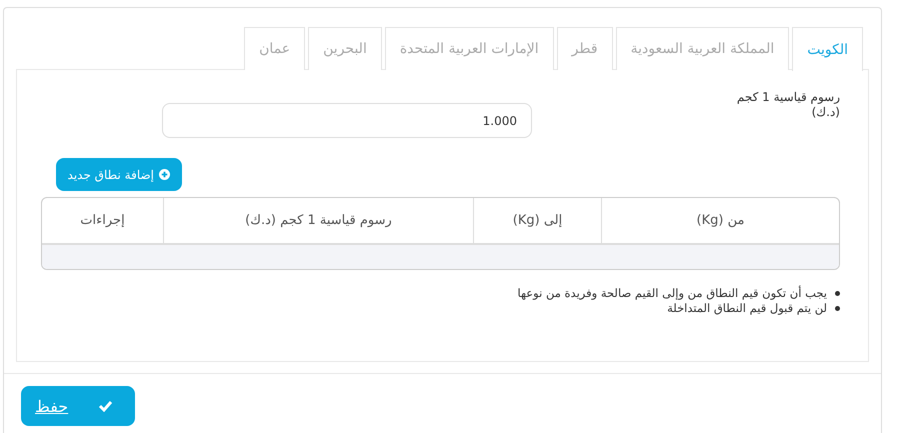 This screenshot has height=433, width=910. What do you see at coordinates (119, 174) in the screenshot?
I see `add-range-button: إضافة نطاق جديد` at bounding box center [119, 174].